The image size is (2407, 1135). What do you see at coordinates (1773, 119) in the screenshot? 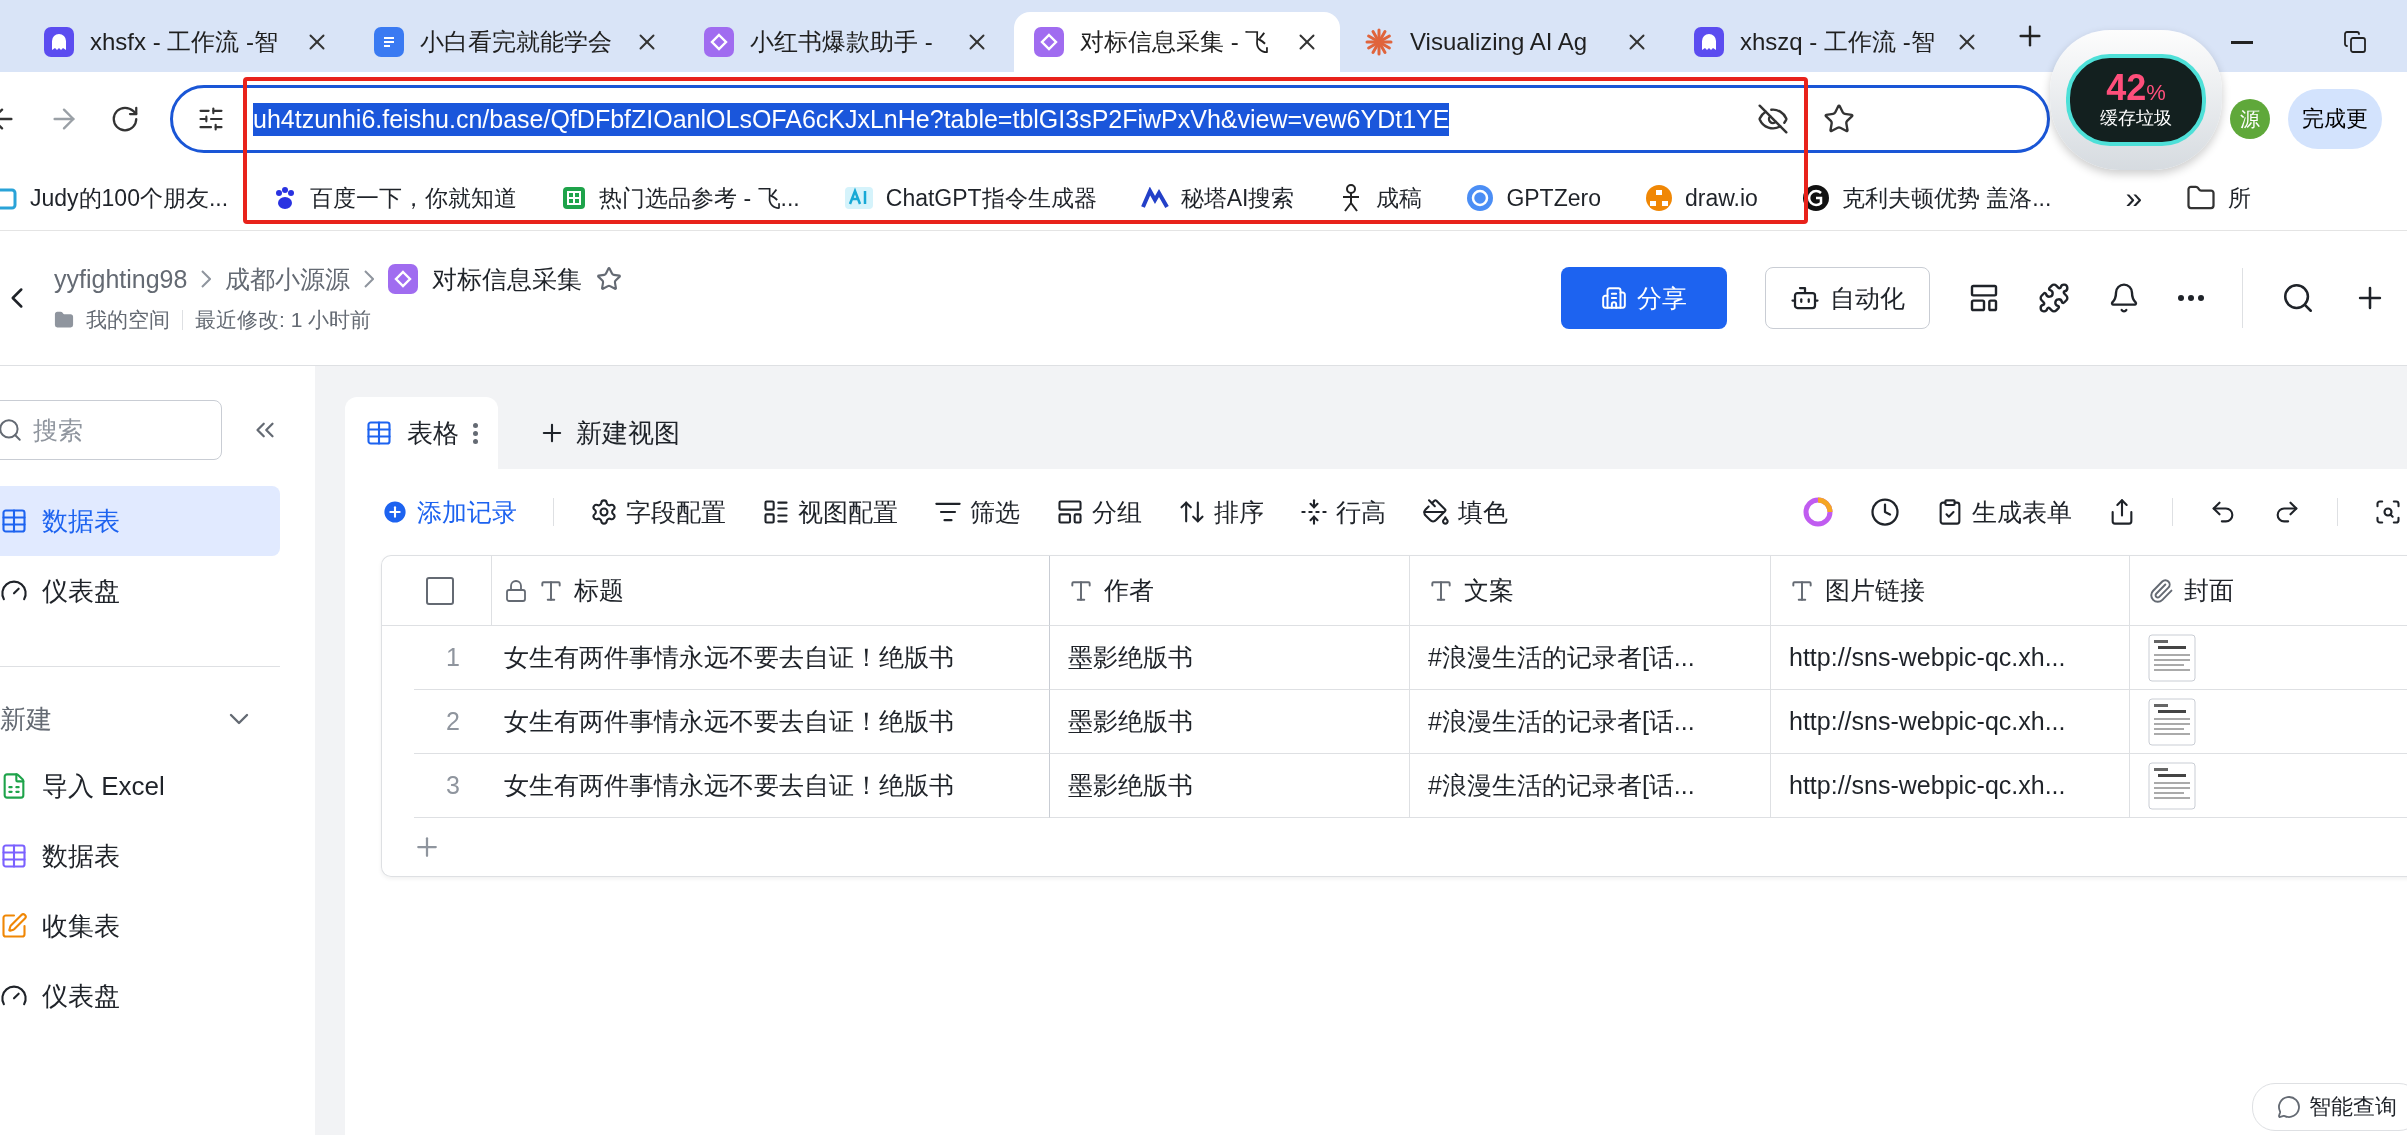
I see `eye-off-icon` at bounding box center [1773, 119].